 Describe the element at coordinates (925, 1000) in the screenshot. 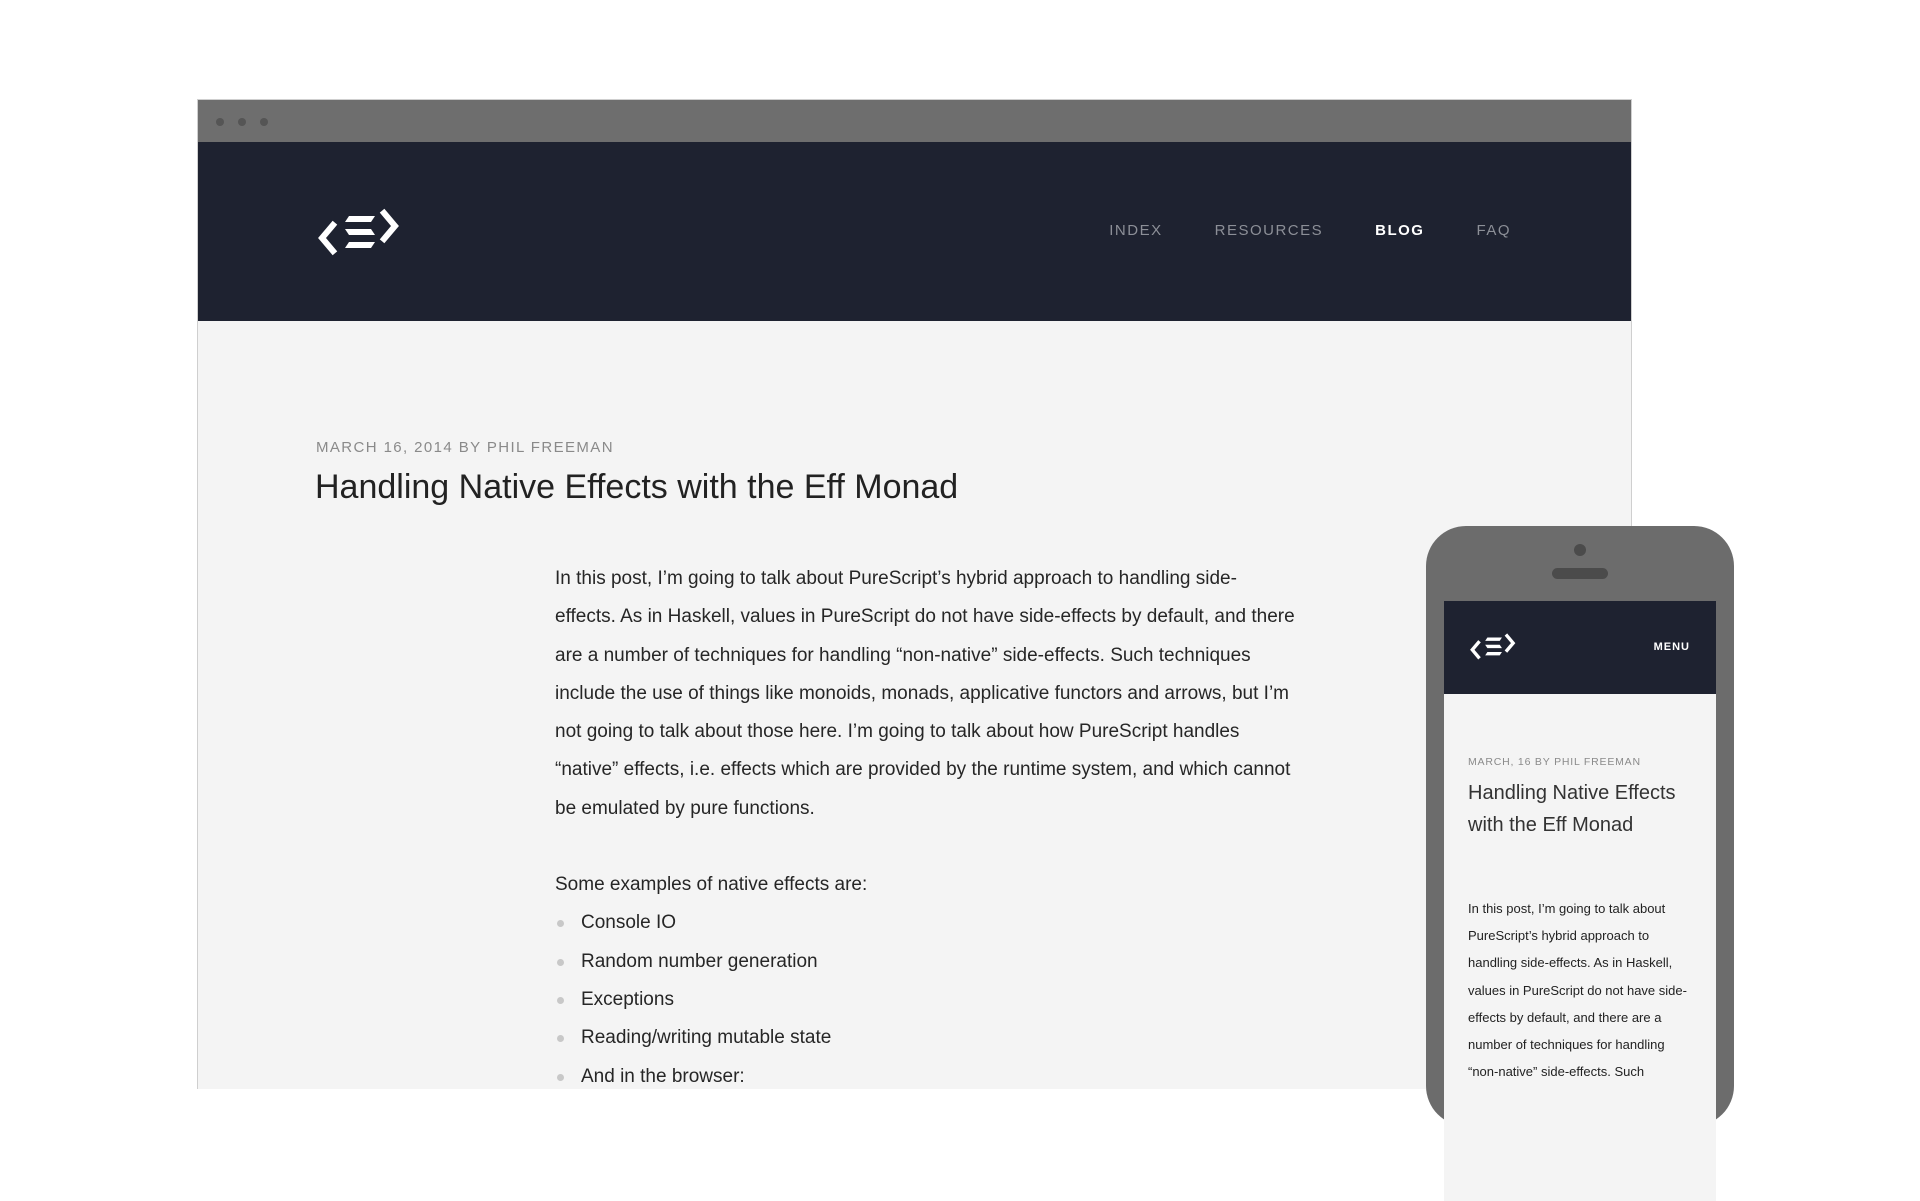

I see `list-item: Exceptions` at that location.